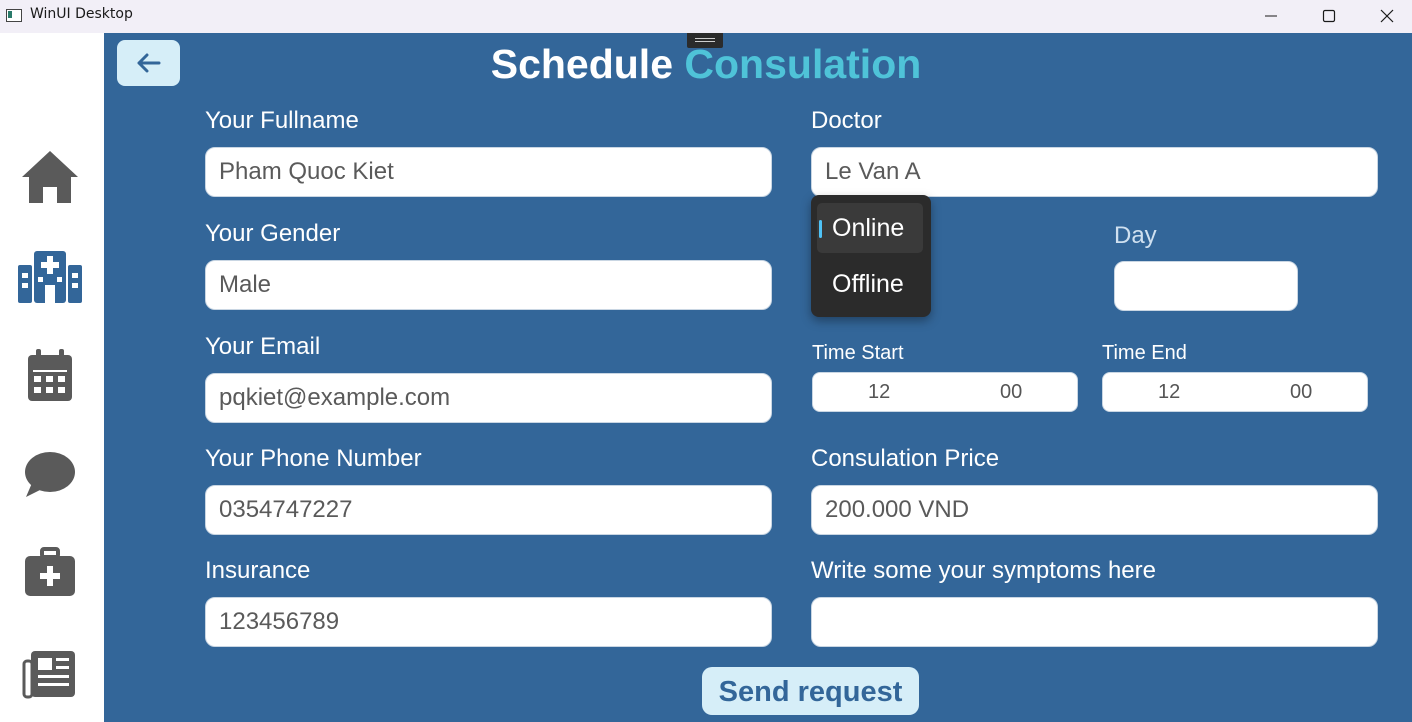 The image size is (1412, 722). Describe the element at coordinates (1094, 622) in the screenshot. I see `symptoms-field` at that location.